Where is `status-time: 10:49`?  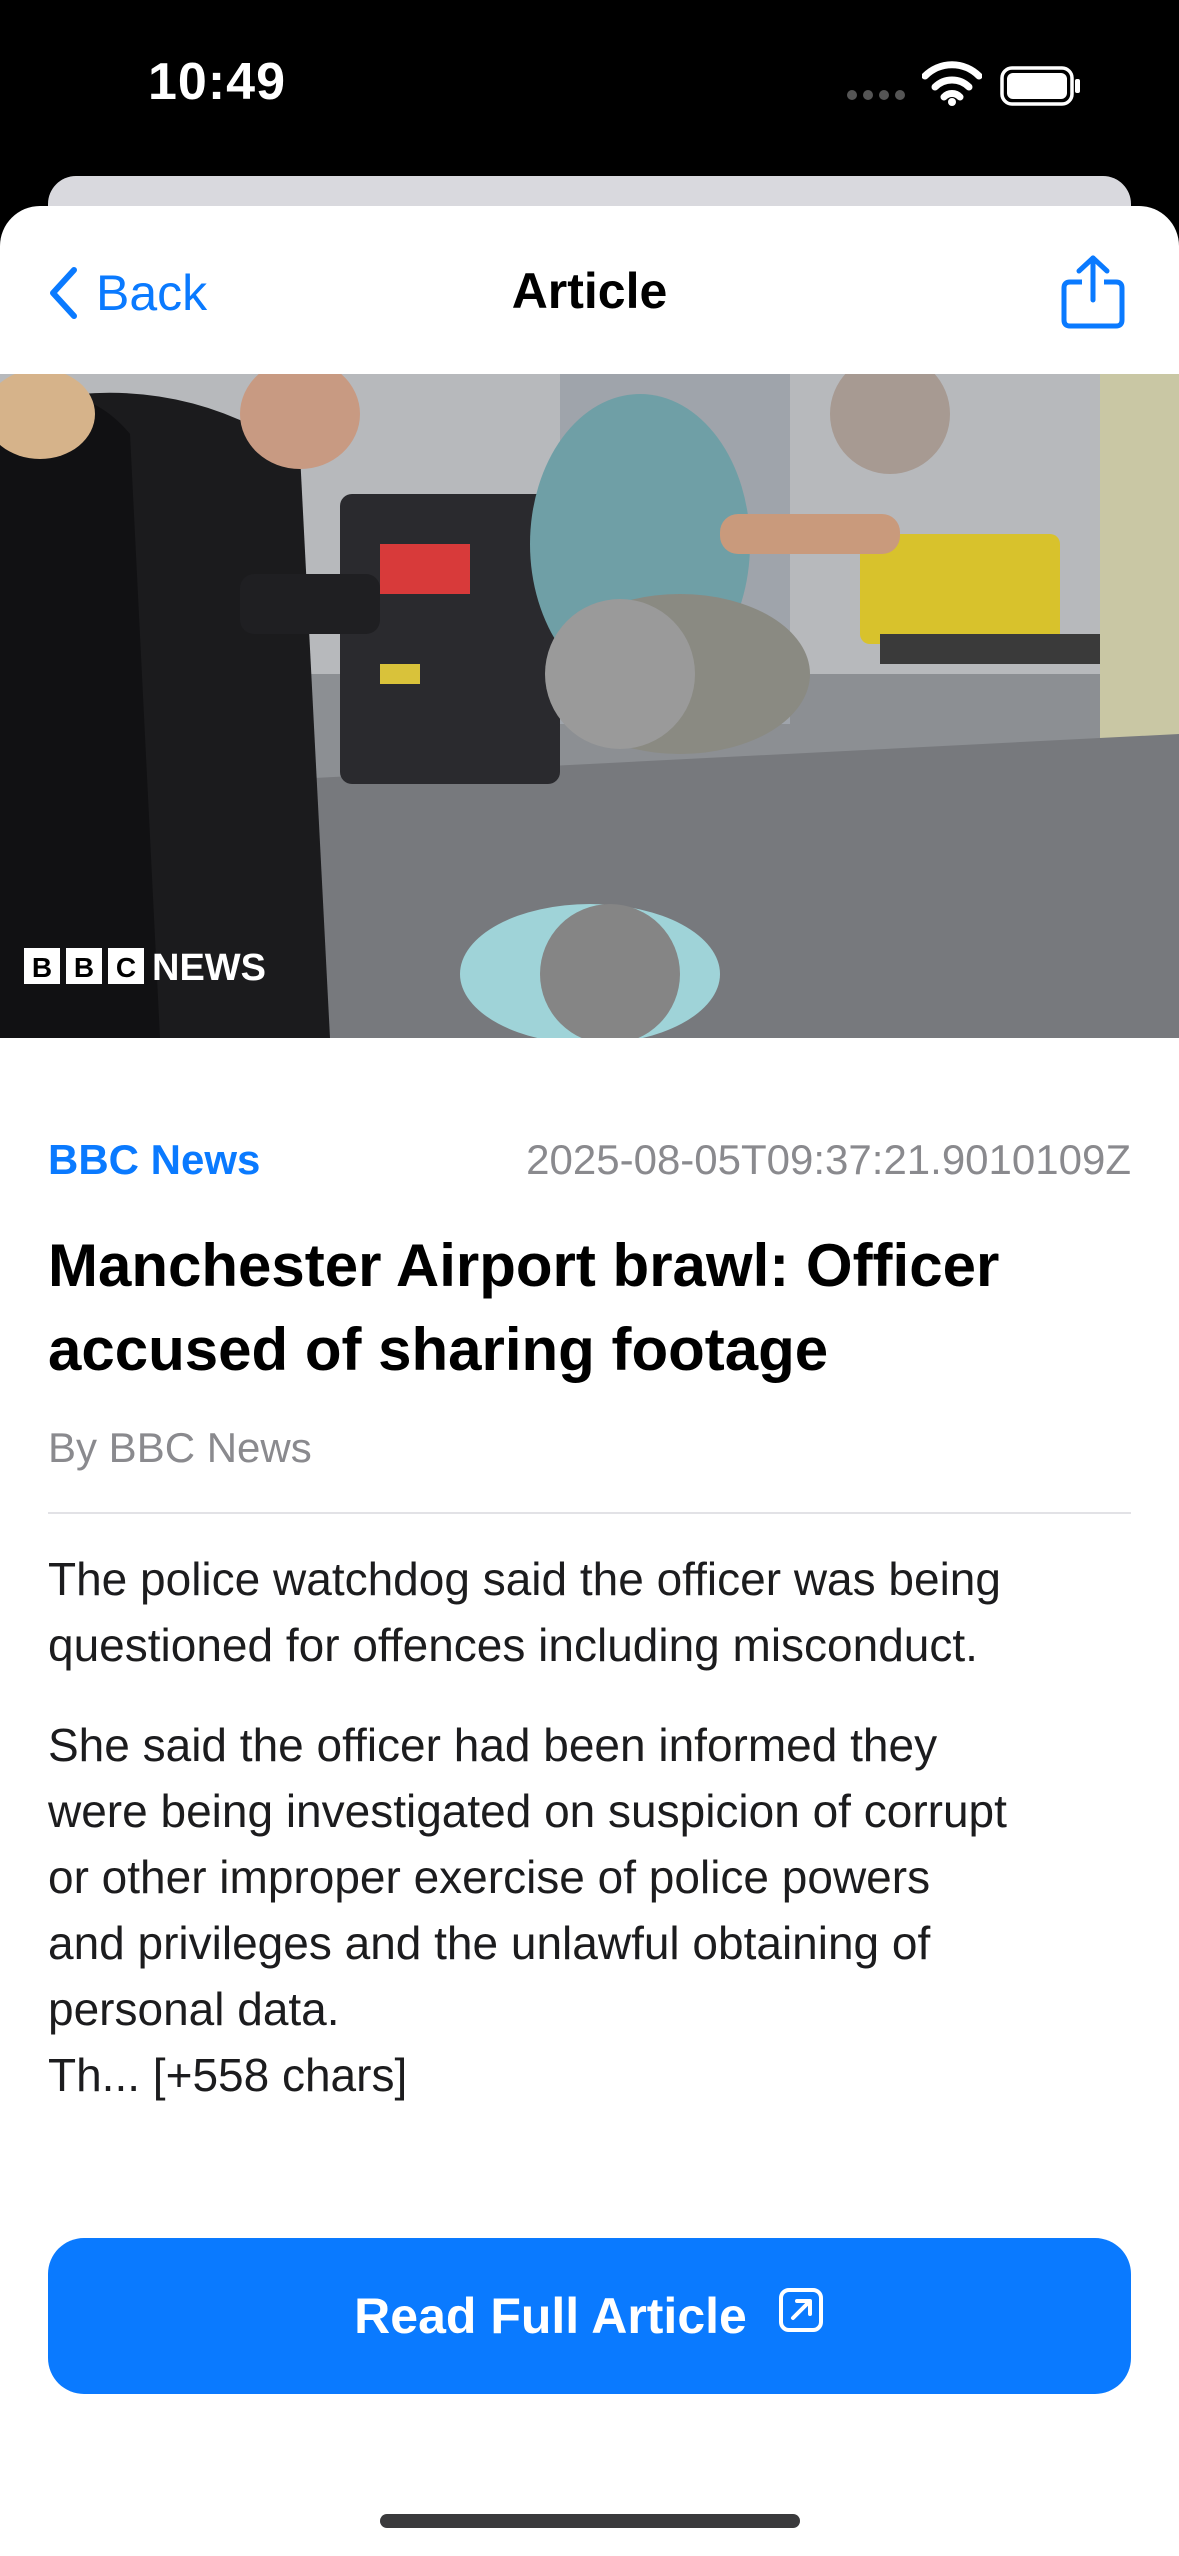
status-time: 10:49 is located at coordinates (217, 82).